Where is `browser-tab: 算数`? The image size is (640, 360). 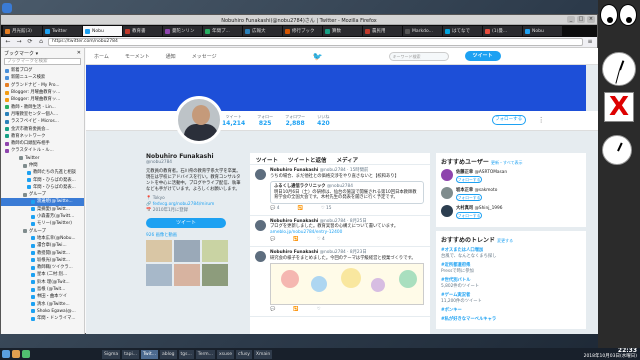
browser-tab: 算数 is located at coordinates (342, 31).